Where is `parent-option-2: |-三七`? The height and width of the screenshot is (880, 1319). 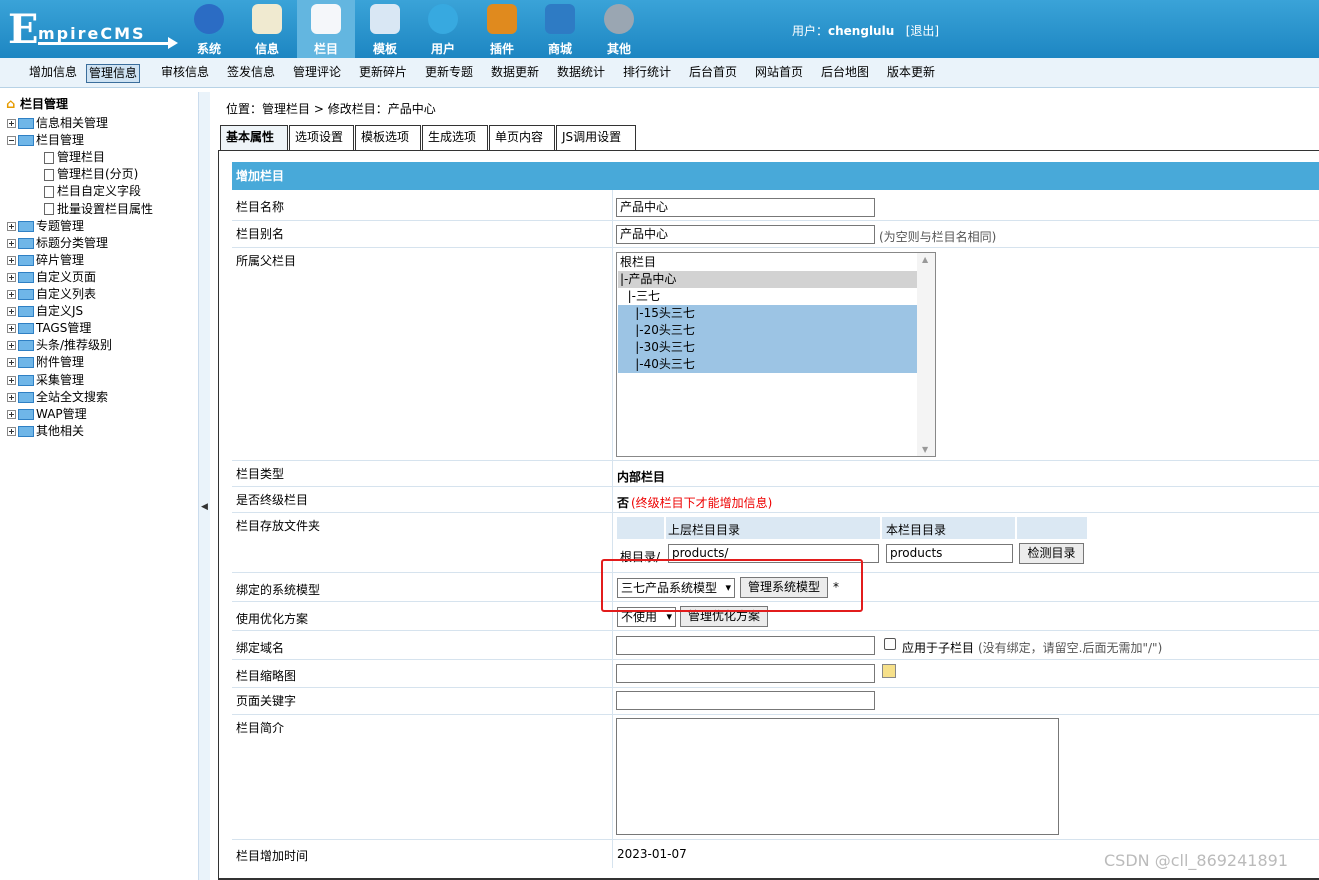
parent-option-2: |-三七 is located at coordinates (768, 296).